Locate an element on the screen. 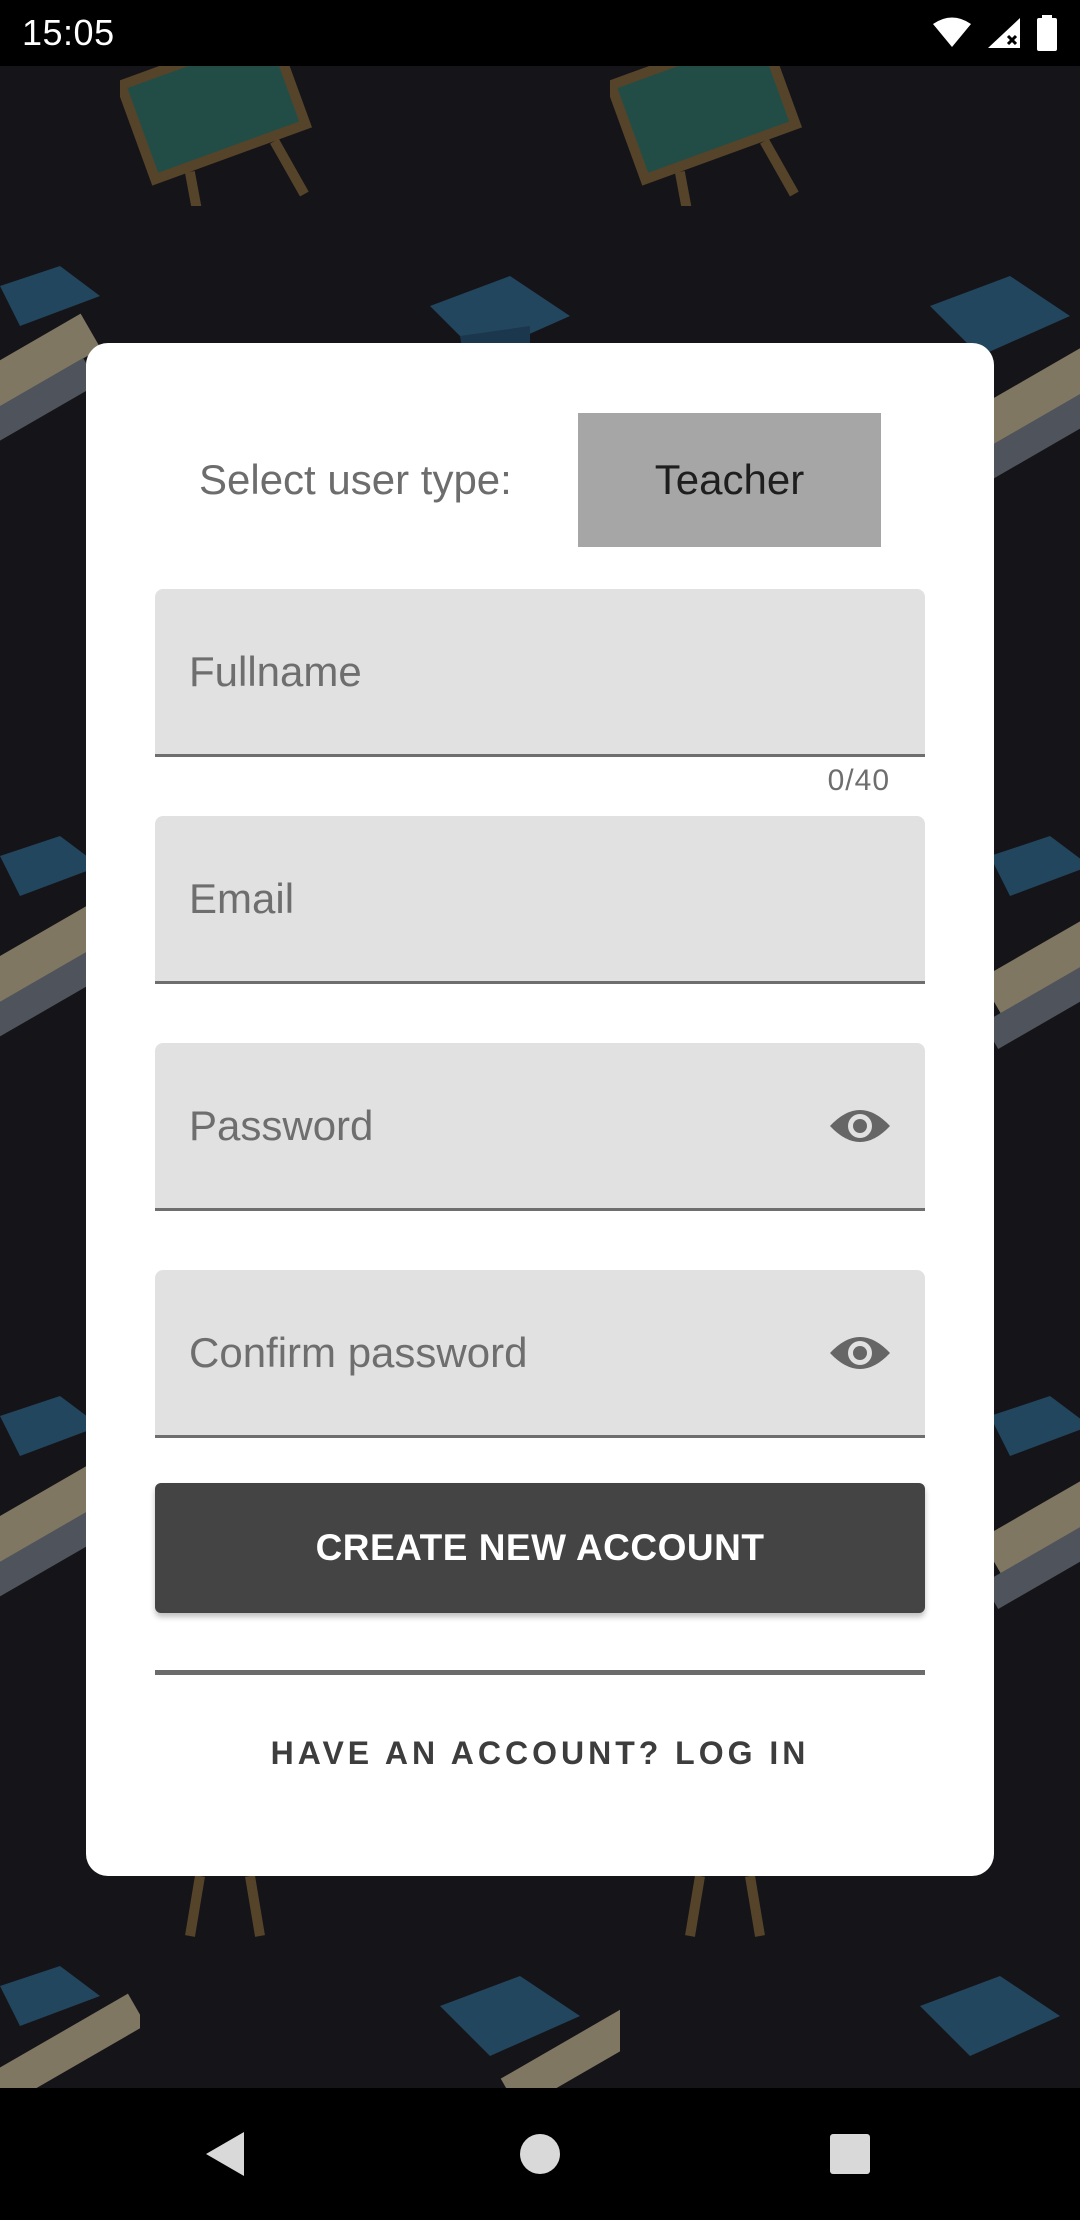 This screenshot has width=1080, height=2220. confirm-password-input is located at coordinates (540, 1352).